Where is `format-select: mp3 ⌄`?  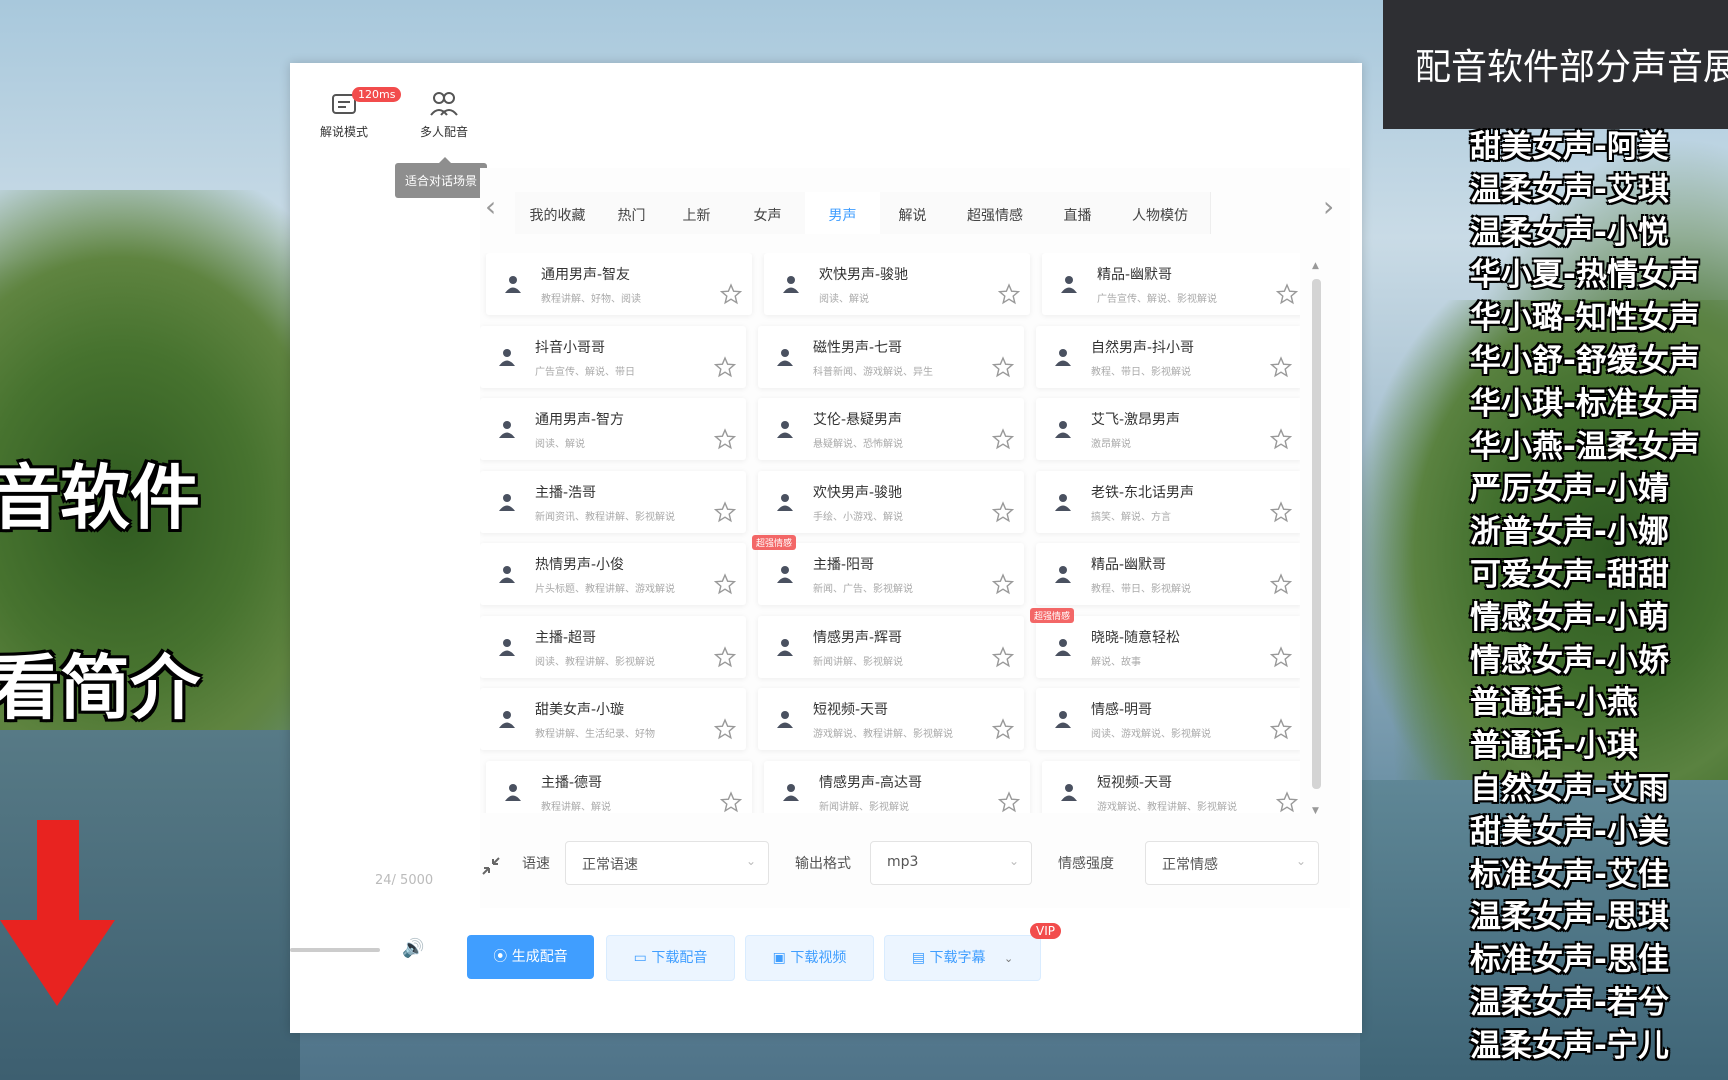 format-select: mp3 ⌄ is located at coordinates (951, 863).